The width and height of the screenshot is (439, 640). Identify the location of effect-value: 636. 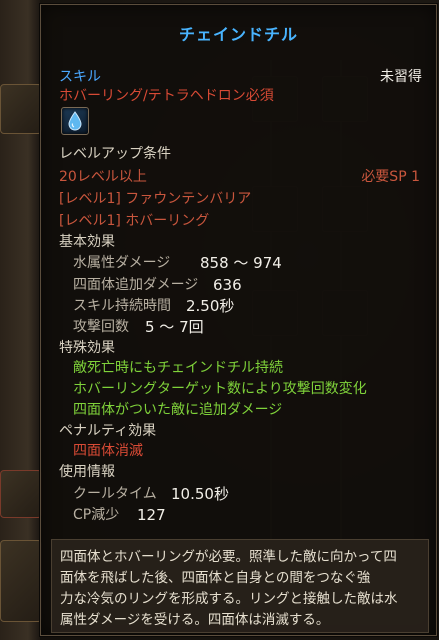
(227, 285).